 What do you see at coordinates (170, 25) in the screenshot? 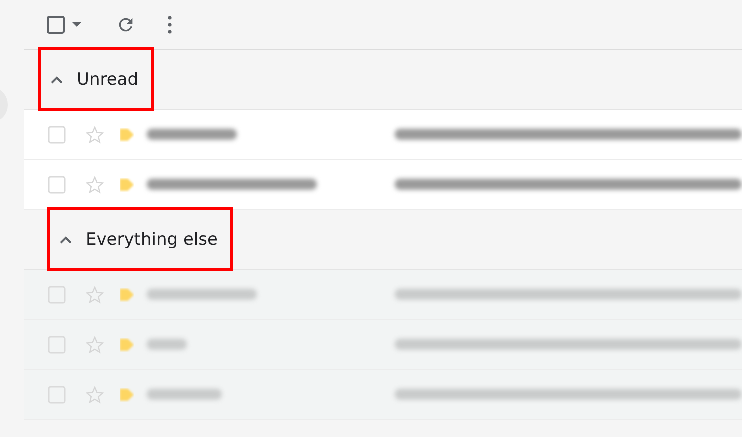
I see `more-options-icon` at bounding box center [170, 25].